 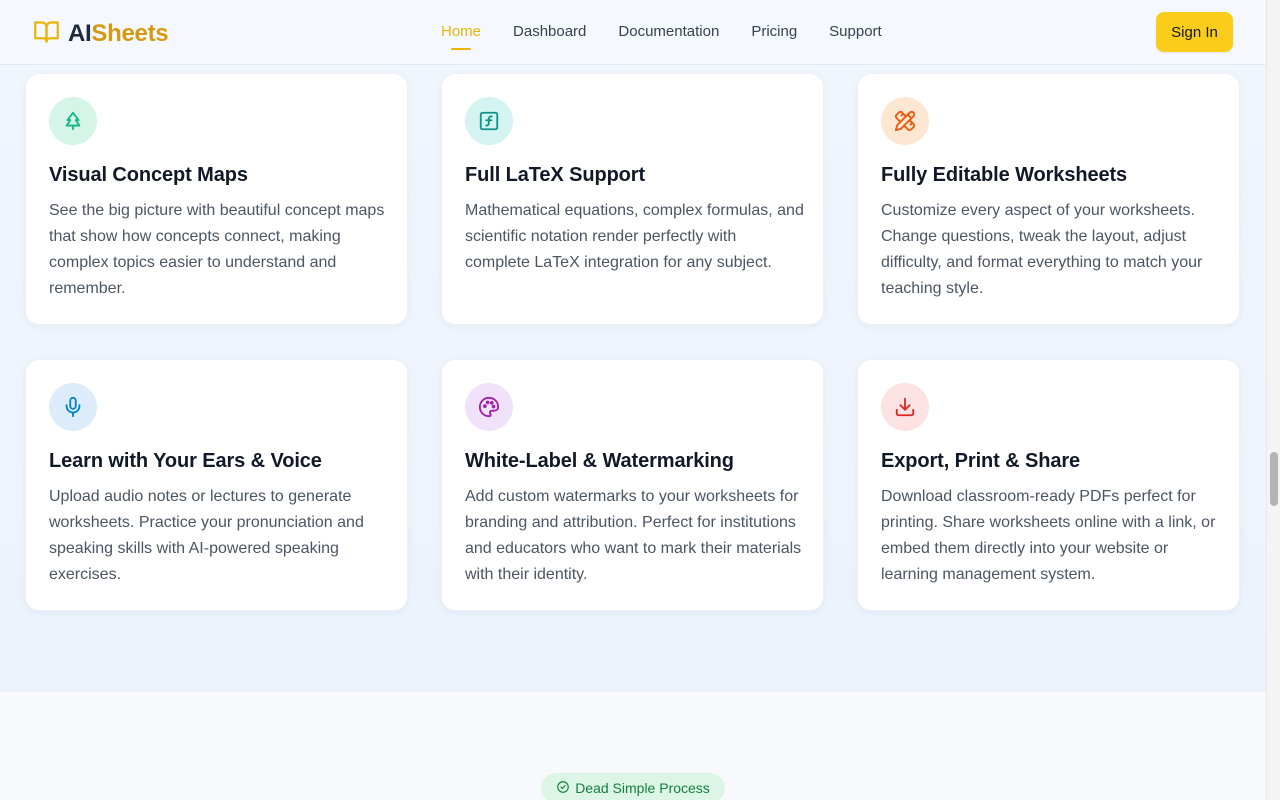 What do you see at coordinates (489, 121) in the screenshot?
I see `function-square-icon` at bounding box center [489, 121].